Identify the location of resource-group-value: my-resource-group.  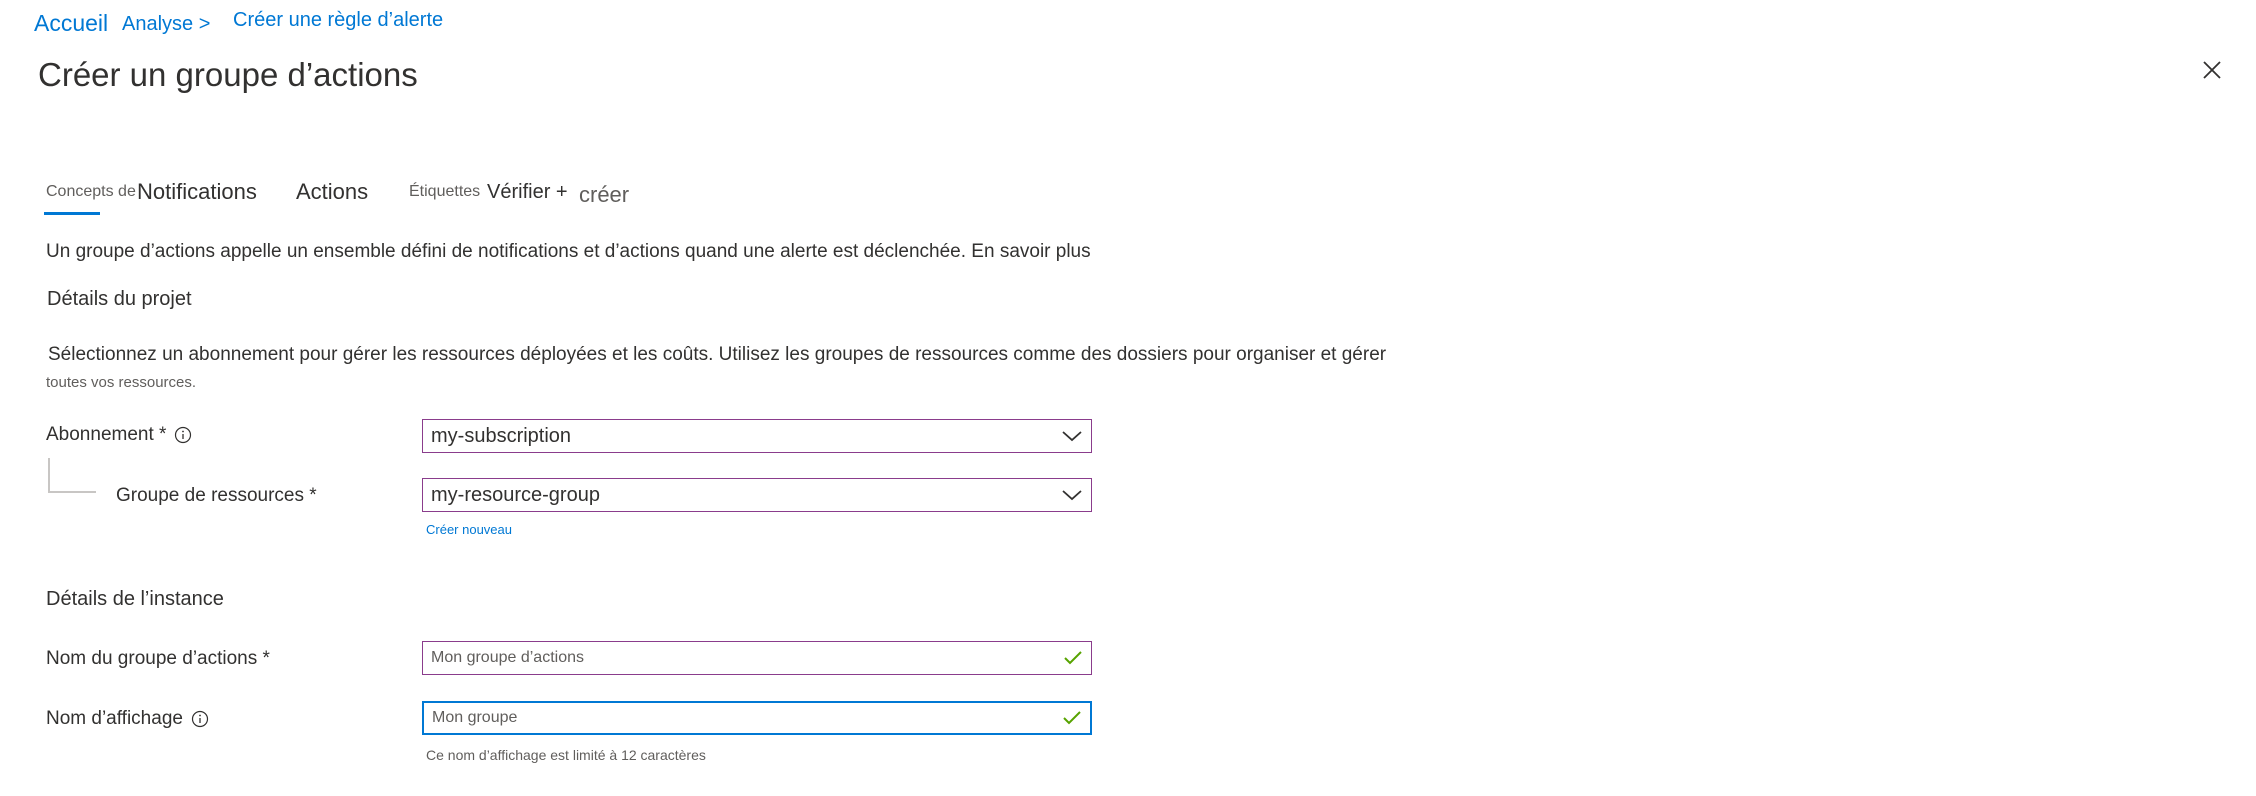
(515, 494).